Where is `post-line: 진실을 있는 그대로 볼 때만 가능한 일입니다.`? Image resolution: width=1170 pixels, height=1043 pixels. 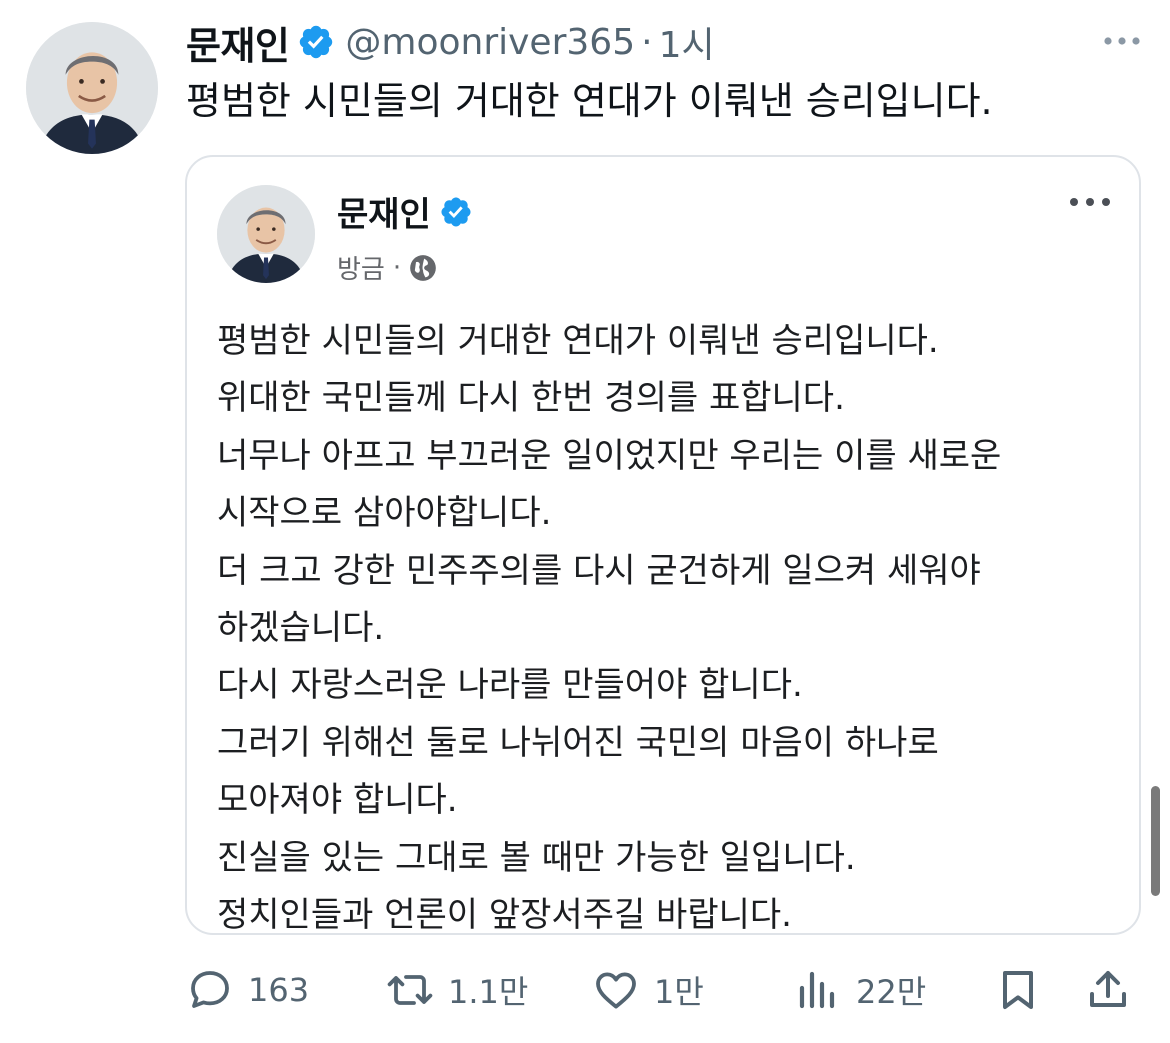
post-line: 진실을 있는 그대로 볼 때만 가능한 일입니다. is located at coordinates (536, 857).